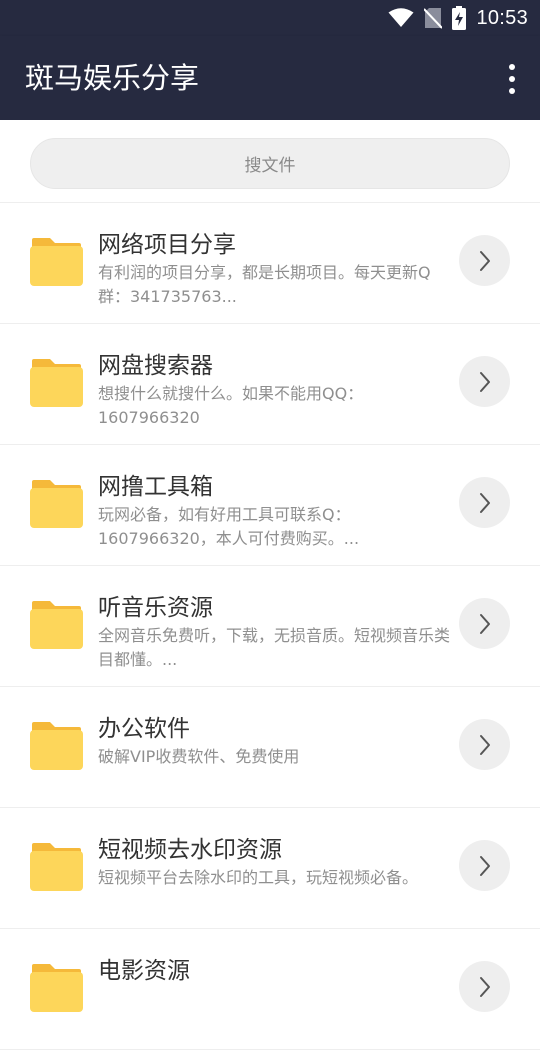 This screenshot has height=1050, width=540. I want to click on list-item: 短视频去水印资源 短视频平台去除水印的工具，玩短视频必备。, so click(270, 868).